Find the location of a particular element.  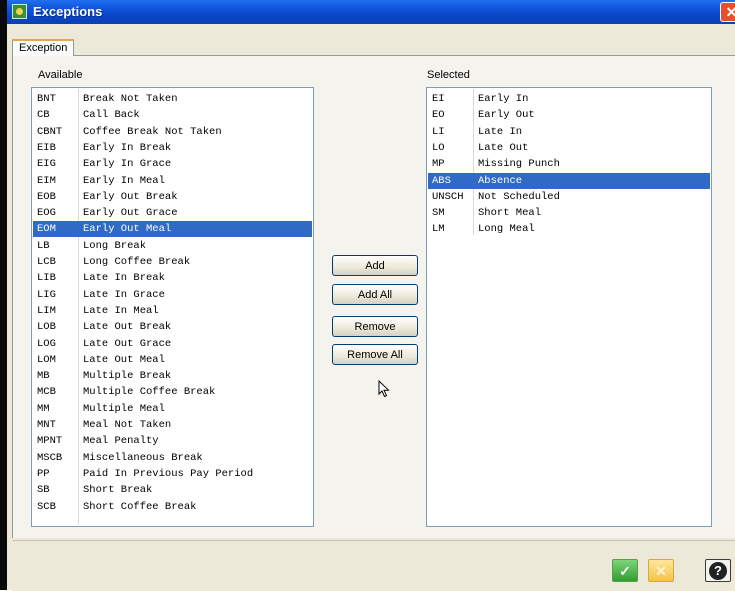

question-icon: ? is located at coordinates (718, 571).